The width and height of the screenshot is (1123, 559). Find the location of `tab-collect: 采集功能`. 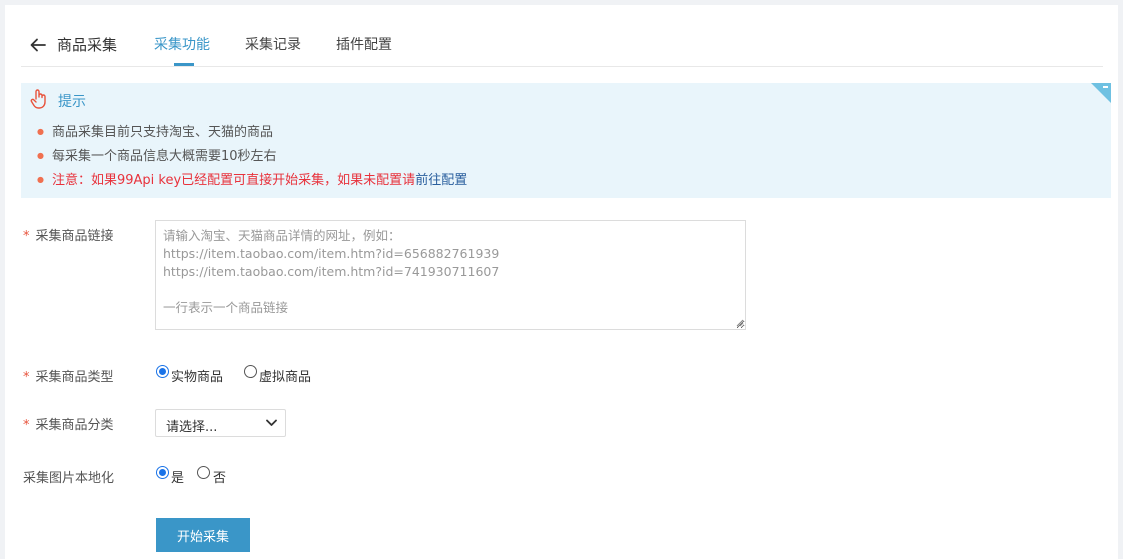

tab-collect: 采集功能 is located at coordinates (182, 44).